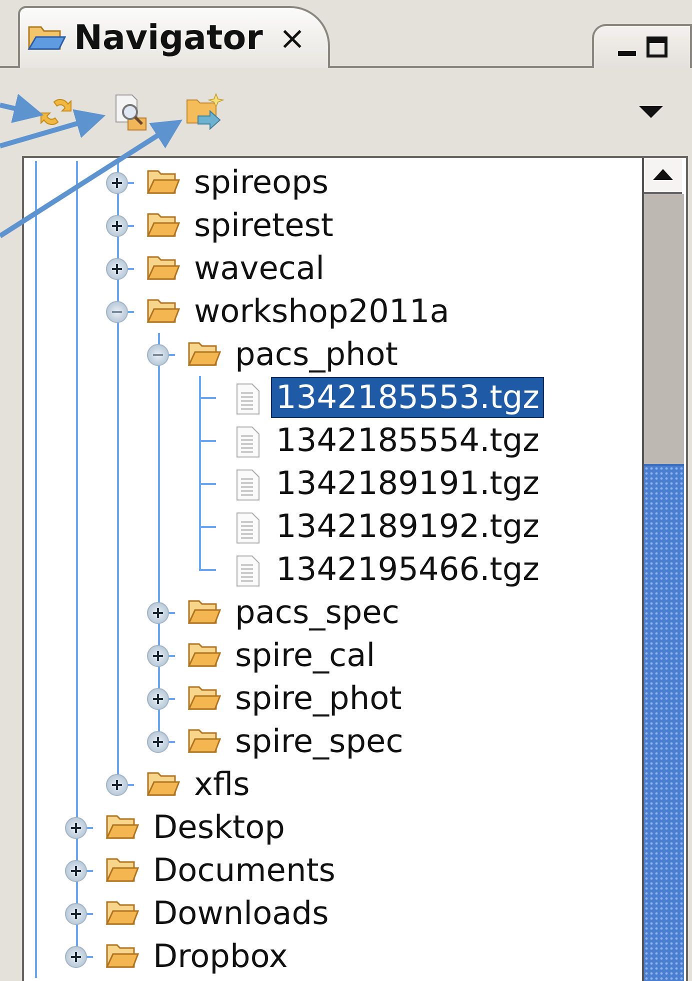  I want to click on tree-item: 1342185553.tgz, so click(408, 397).